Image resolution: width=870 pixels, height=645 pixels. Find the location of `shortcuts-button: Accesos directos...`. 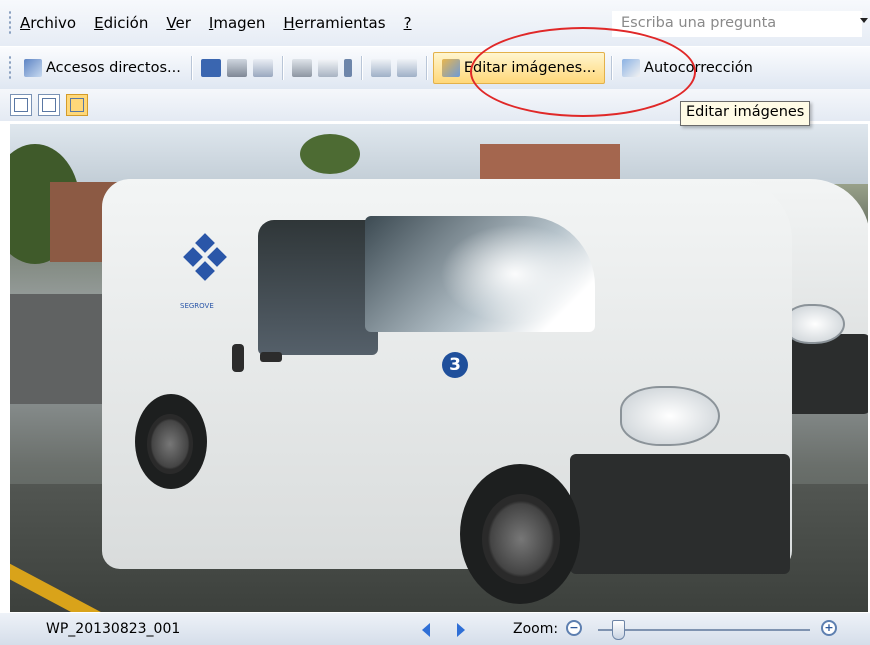

shortcuts-button: Accesos directos... is located at coordinates (102, 68).